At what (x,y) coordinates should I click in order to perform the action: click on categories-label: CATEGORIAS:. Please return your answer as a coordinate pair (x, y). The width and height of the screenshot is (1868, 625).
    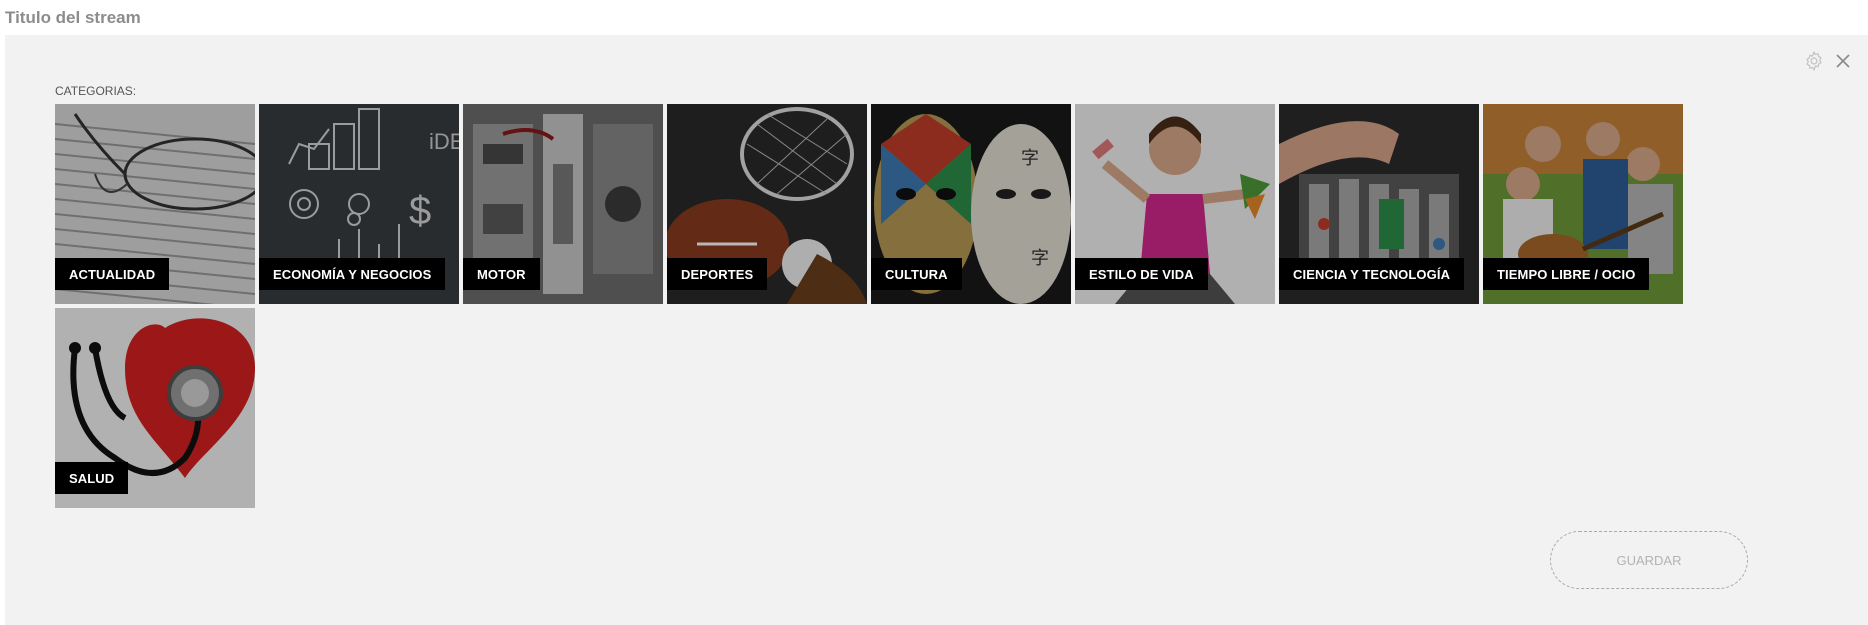
    Looking at the image, I should click on (96, 91).